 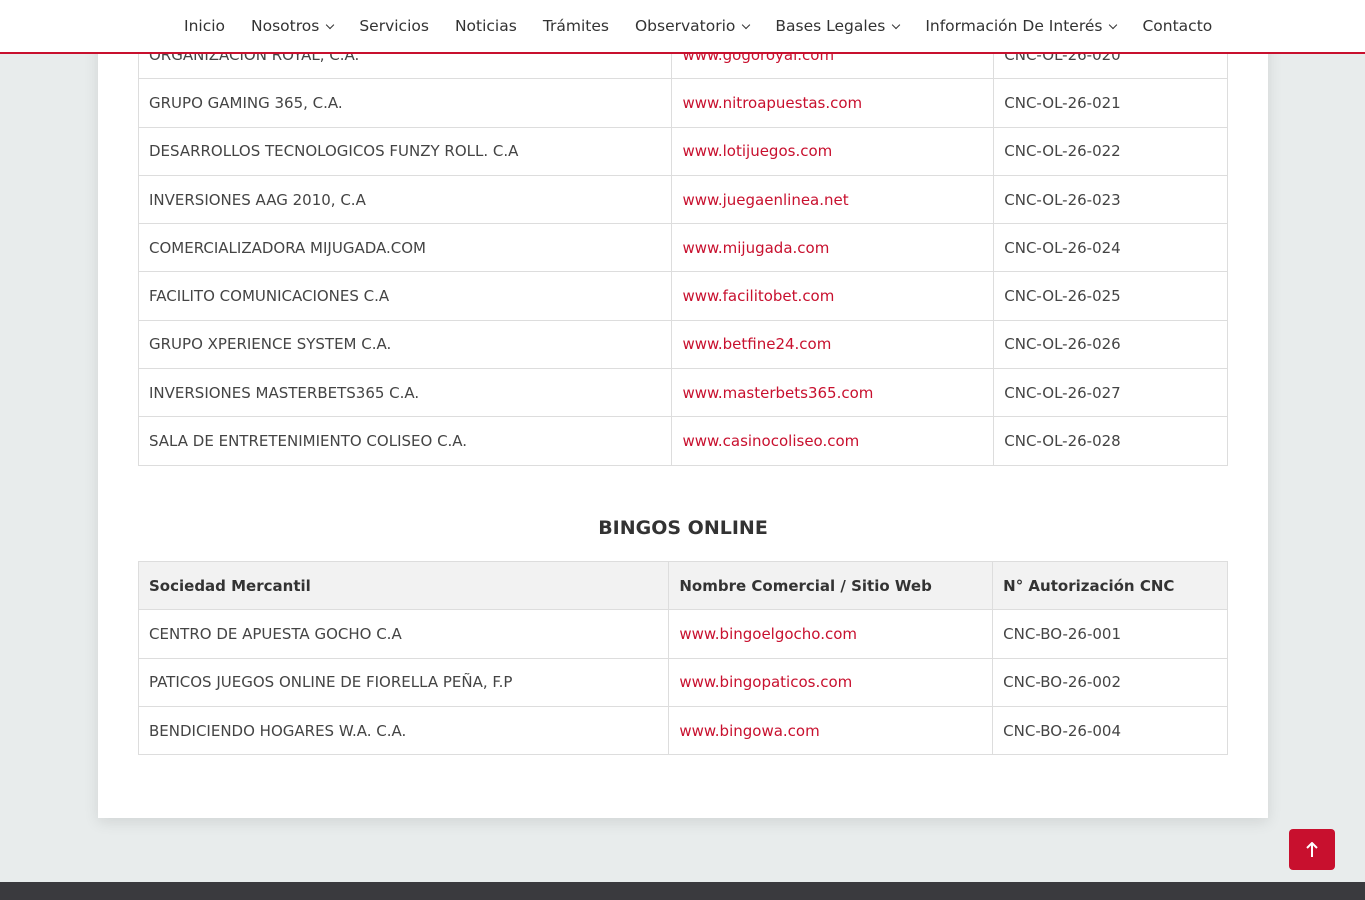 I want to click on authorization-cell: CNC-OL-26-028, so click(x=1110, y=441).